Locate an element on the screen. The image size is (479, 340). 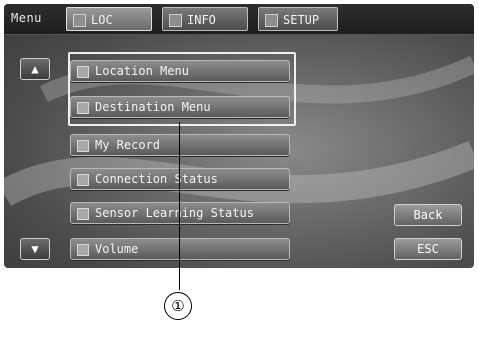
callout-line is located at coordinates (179, 206).